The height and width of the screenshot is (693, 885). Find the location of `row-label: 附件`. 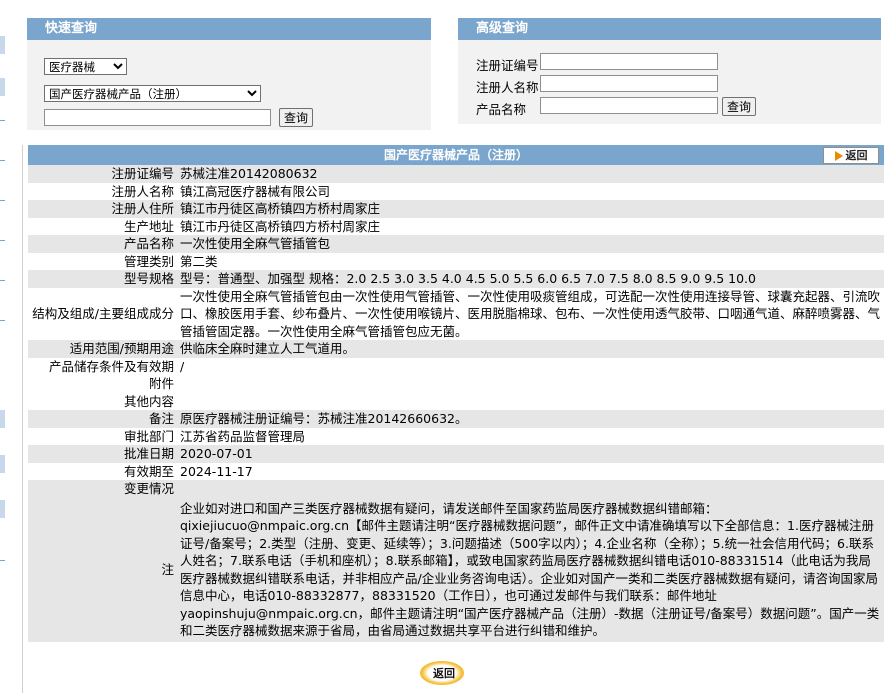

row-label: 附件 is located at coordinates (102, 384).